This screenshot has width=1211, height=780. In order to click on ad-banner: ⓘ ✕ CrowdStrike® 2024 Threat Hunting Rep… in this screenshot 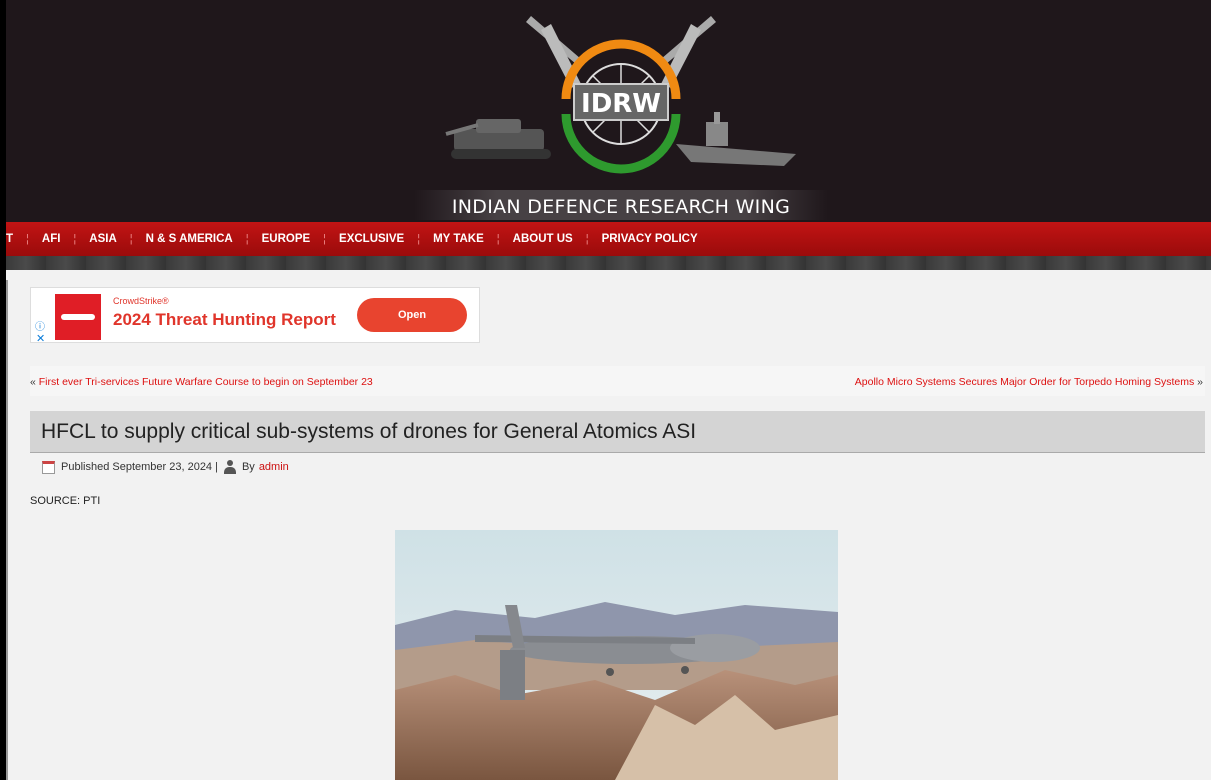, I will do `click(255, 316)`.